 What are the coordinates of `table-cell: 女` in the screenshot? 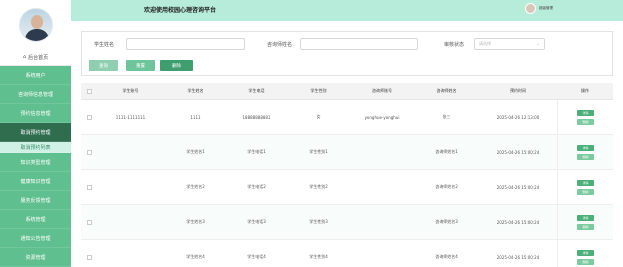 It's located at (318, 116).